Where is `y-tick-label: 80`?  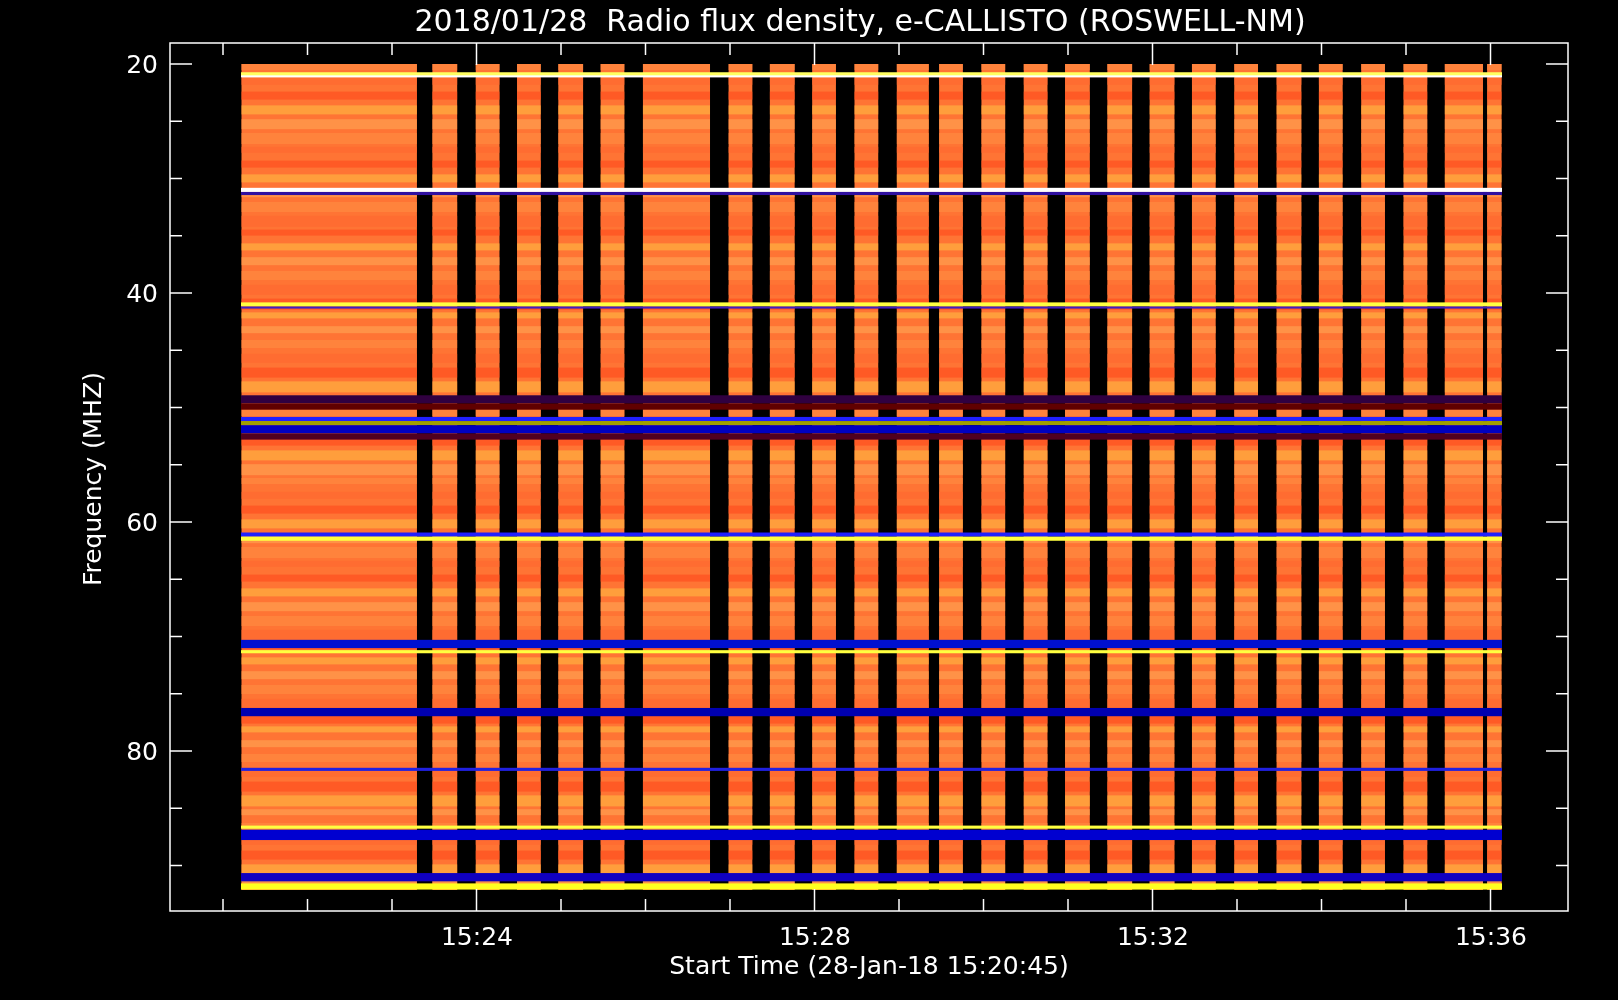 y-tick-label: 80 is located at coordinates (142, 751).